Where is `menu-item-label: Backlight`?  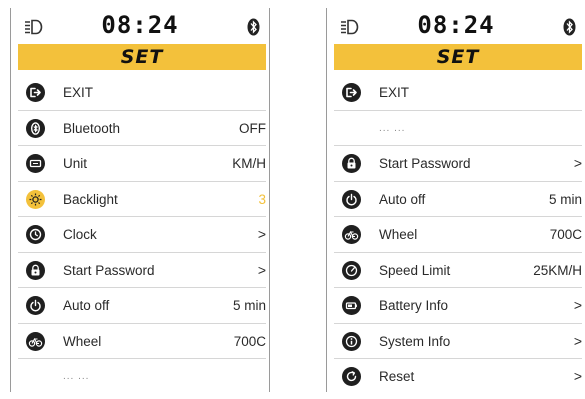 menu-item-label: Backlight is located at coordinates (90, 199).